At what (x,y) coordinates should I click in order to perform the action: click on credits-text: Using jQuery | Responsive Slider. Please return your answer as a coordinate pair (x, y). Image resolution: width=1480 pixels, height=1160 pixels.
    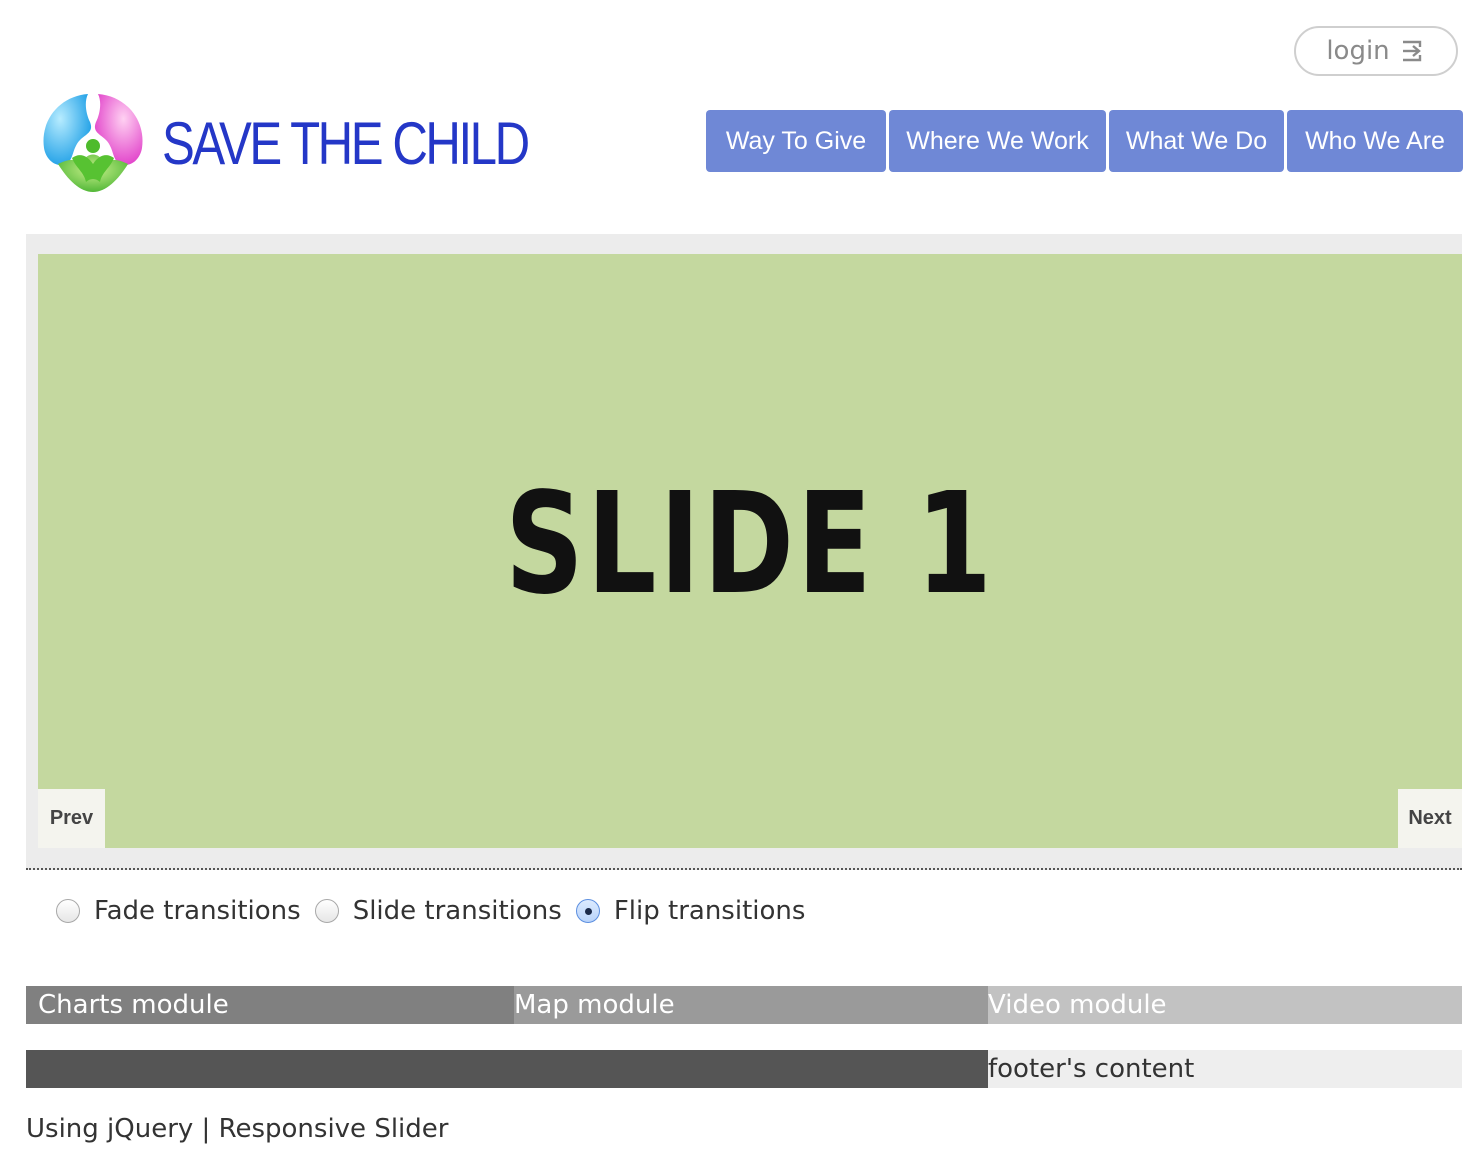
    Looking at the image, I should click on (237, 1129).